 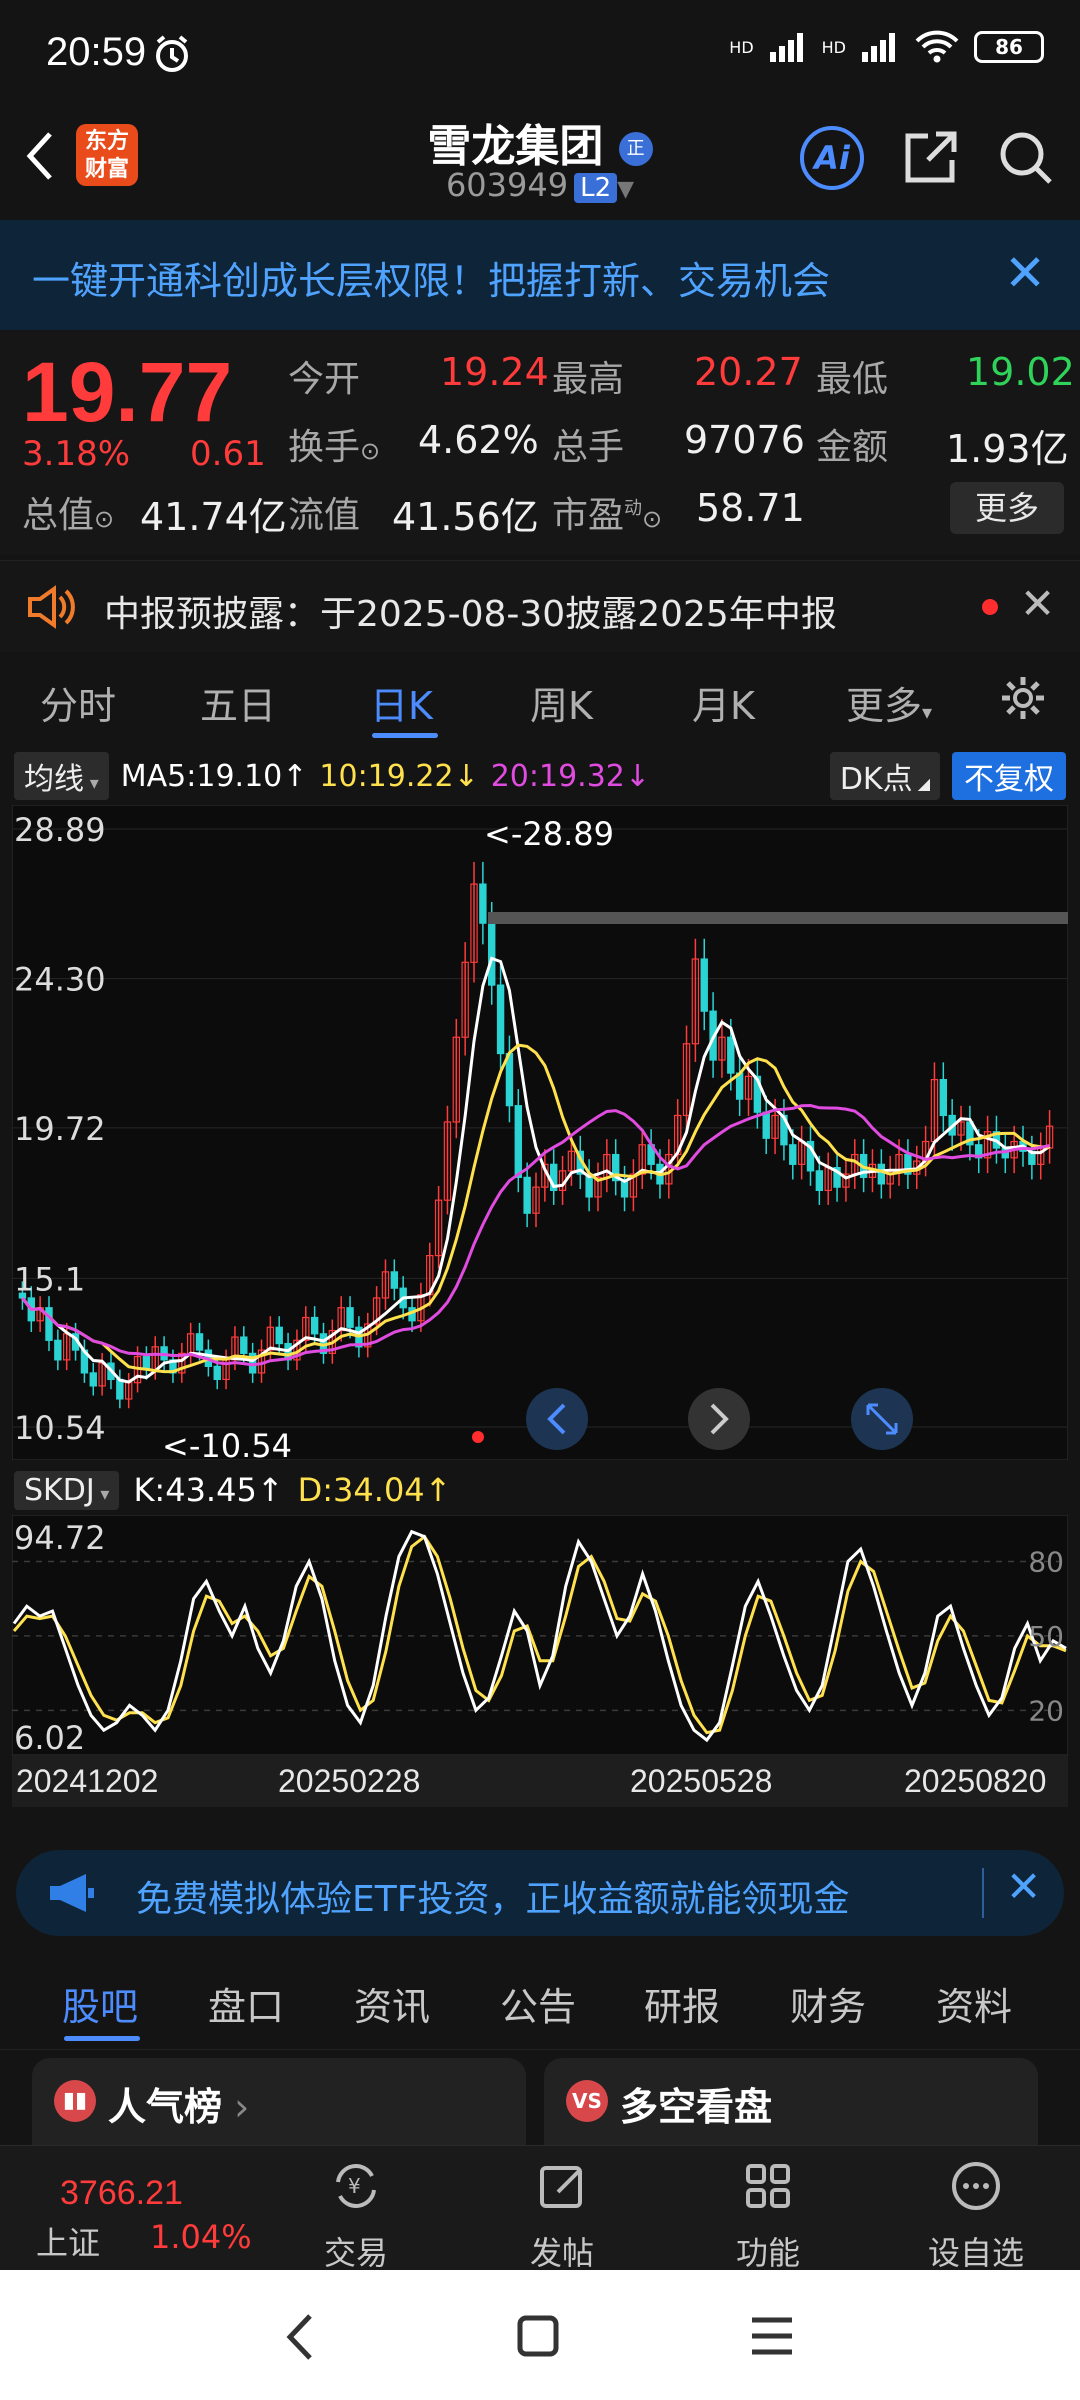 I want to click on edit-icon, so click(x=561, y=2187).